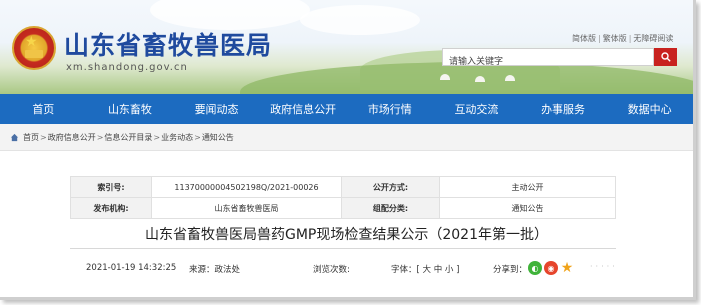 The height and width of the screenshot is (305, 701). What do you see at coordinates (215, 270) in the screenshot?
I see `source-label: 来源：政法处` at bounding box center [215, 270].